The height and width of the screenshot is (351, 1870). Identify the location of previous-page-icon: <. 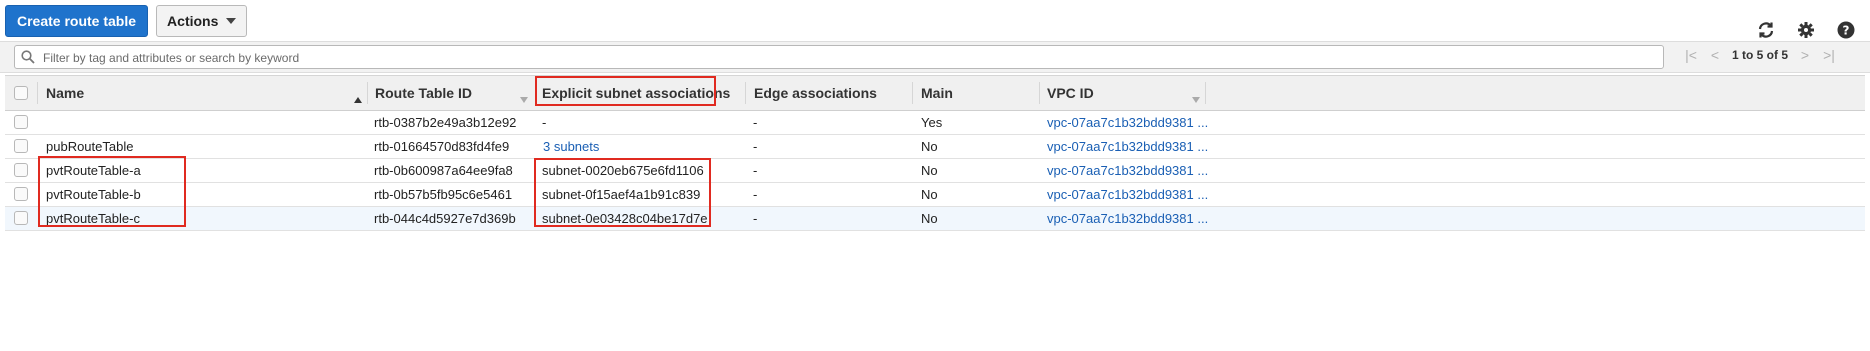
(1715, 55).